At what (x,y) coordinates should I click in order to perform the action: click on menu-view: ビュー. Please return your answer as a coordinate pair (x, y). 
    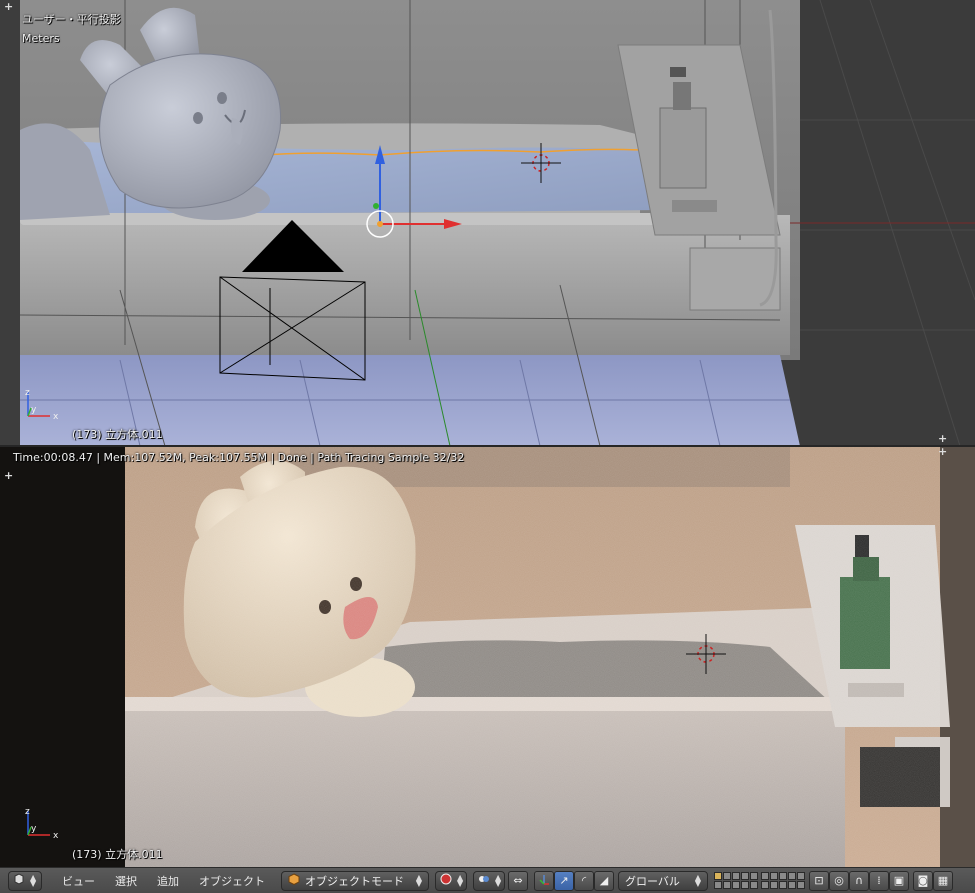
    Looking at the image, I should click on (78, 881).